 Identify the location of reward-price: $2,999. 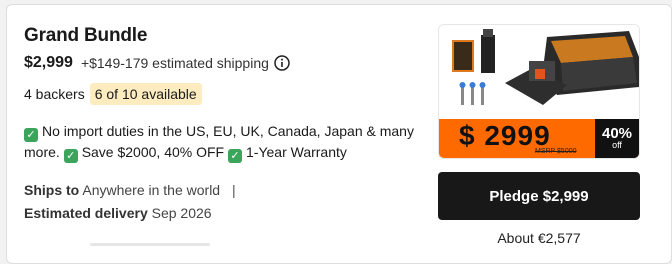
(48, 62).